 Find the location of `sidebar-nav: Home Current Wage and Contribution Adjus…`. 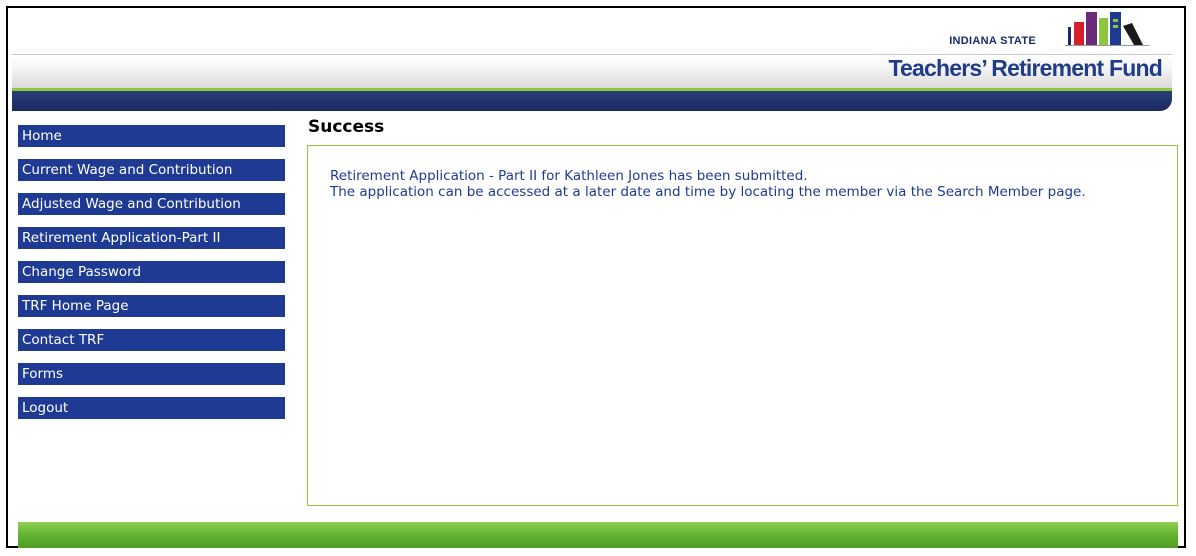

sidebar-nav: Home Current Wage and Contribution Adjus… is located at coordinates (151, 278).